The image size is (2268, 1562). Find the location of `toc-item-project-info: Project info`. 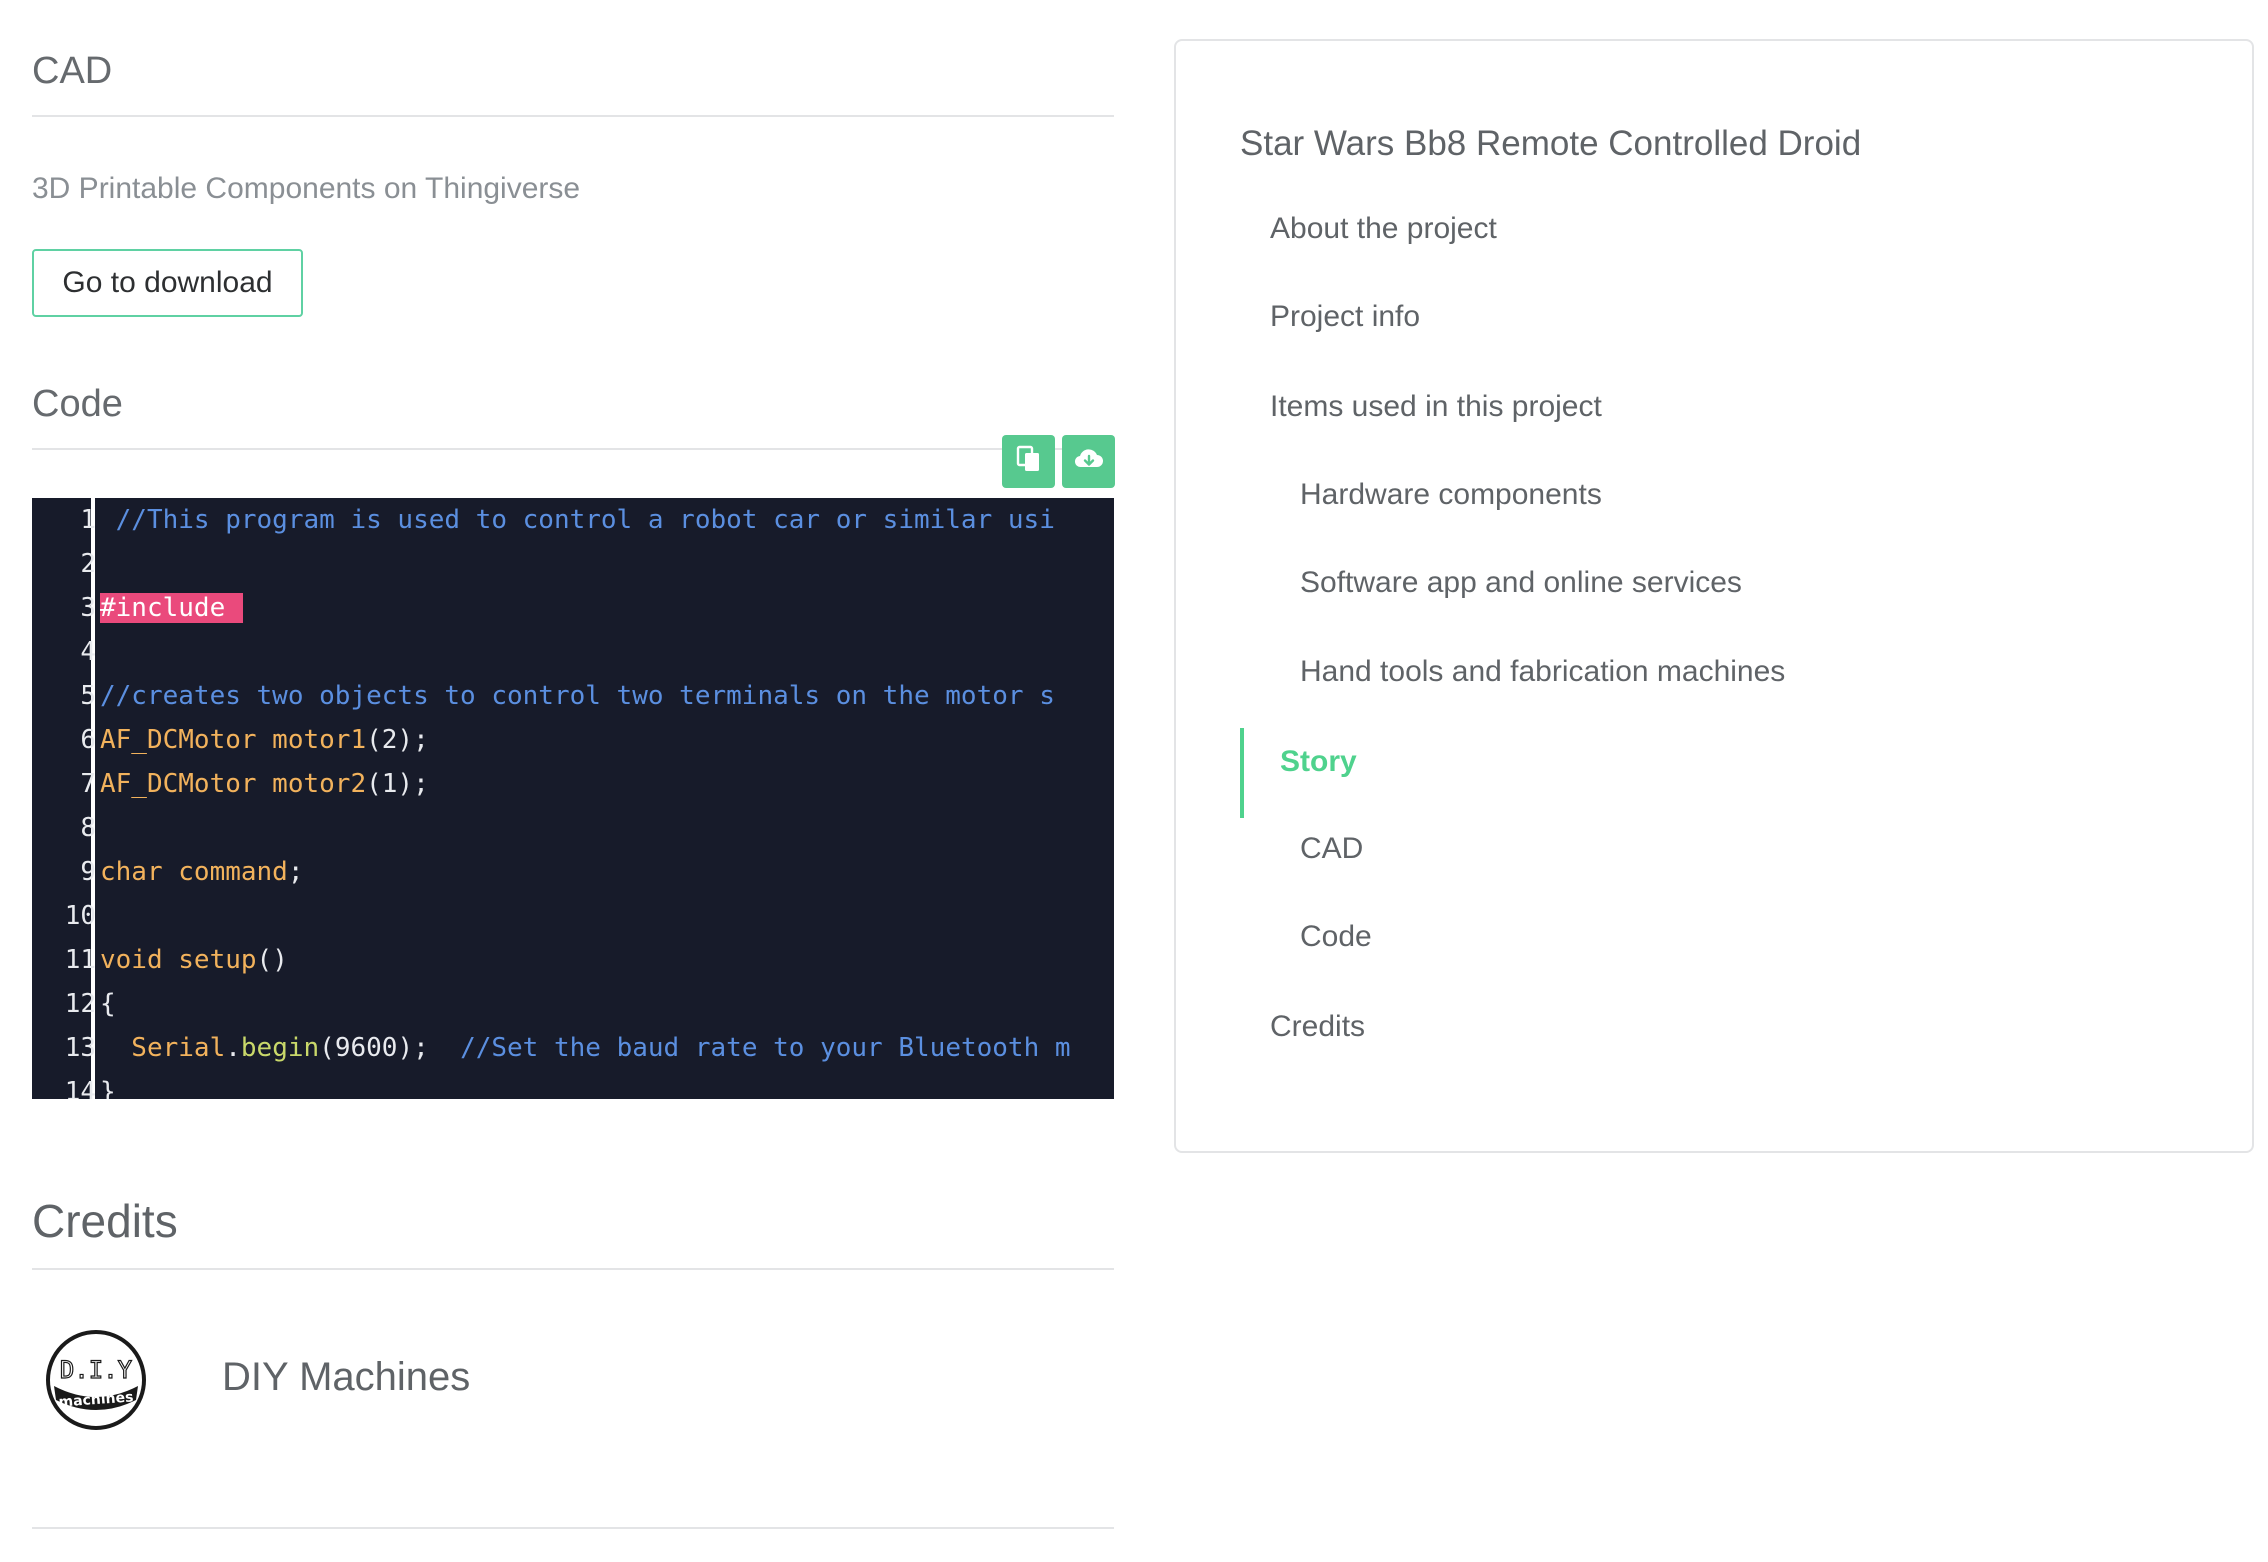

toc-item-project-info: Project info is located at coordinates (1345, 317).